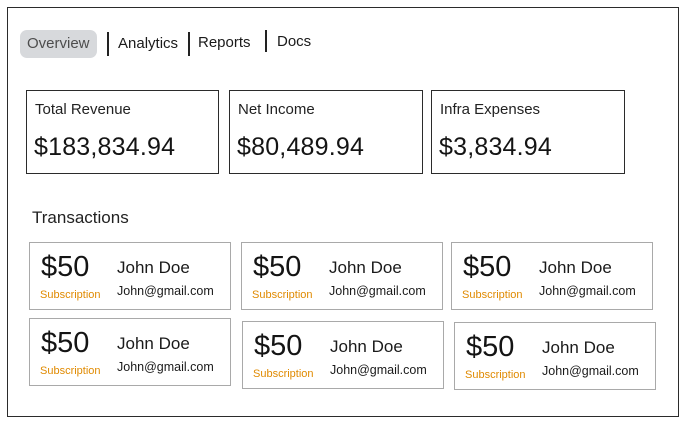 The width and height of the screenshot is (687, 426). I want to click on summary-label: Infra Expenses, so click(490, 109).